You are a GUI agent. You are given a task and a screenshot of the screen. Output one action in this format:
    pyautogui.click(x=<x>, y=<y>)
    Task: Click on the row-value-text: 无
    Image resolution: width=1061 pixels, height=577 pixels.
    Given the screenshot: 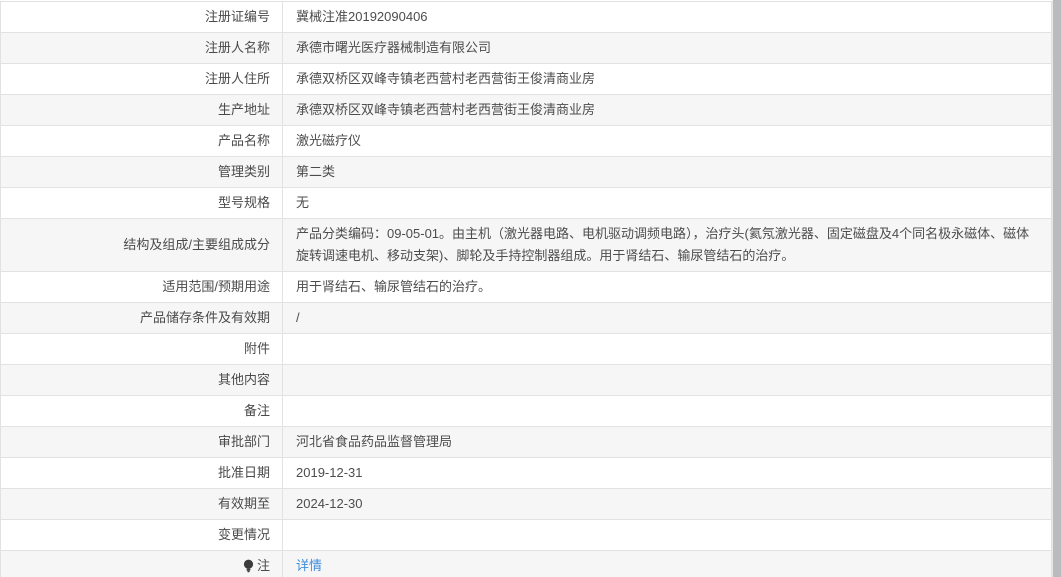 What is the action you would take?
    pyautogui.click(x=303, y=202)
    